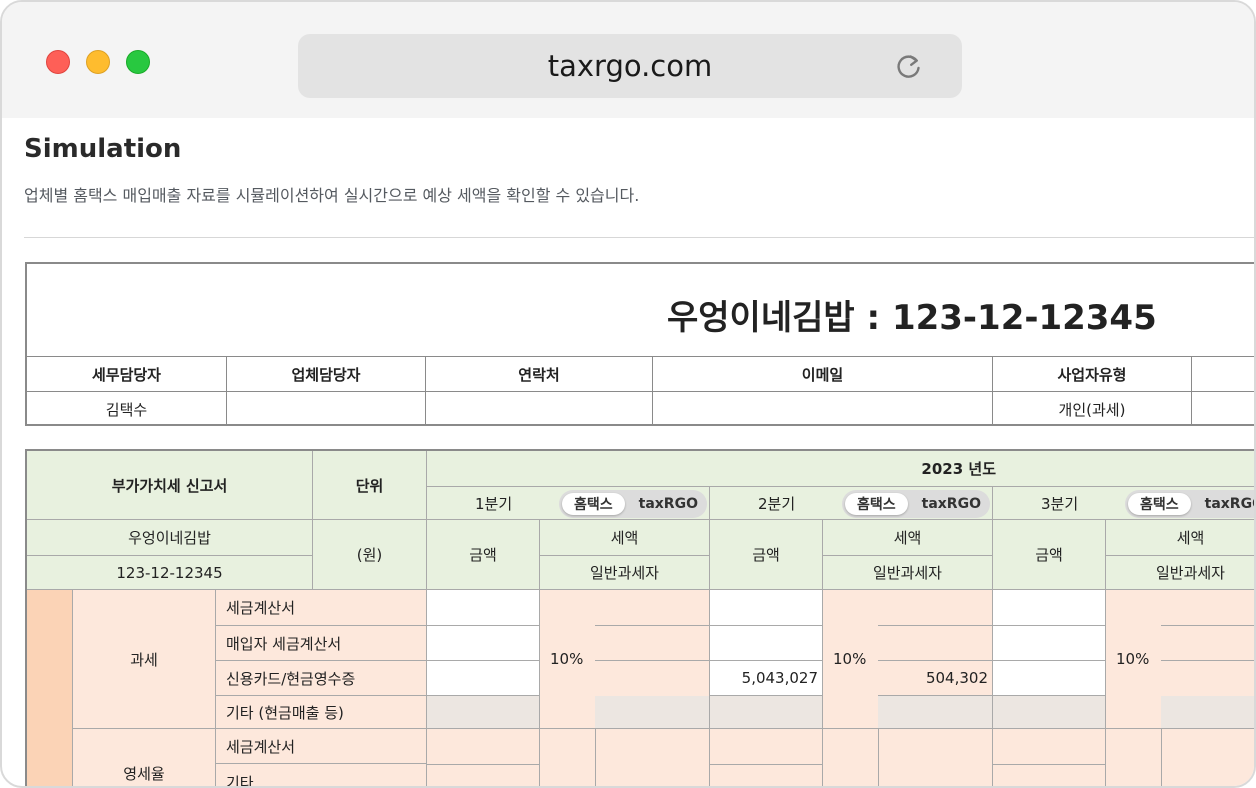 Image resolution: width=1256 pixels, height=788 pixels. I want to click on q1-zr-line, so click(483, 764).